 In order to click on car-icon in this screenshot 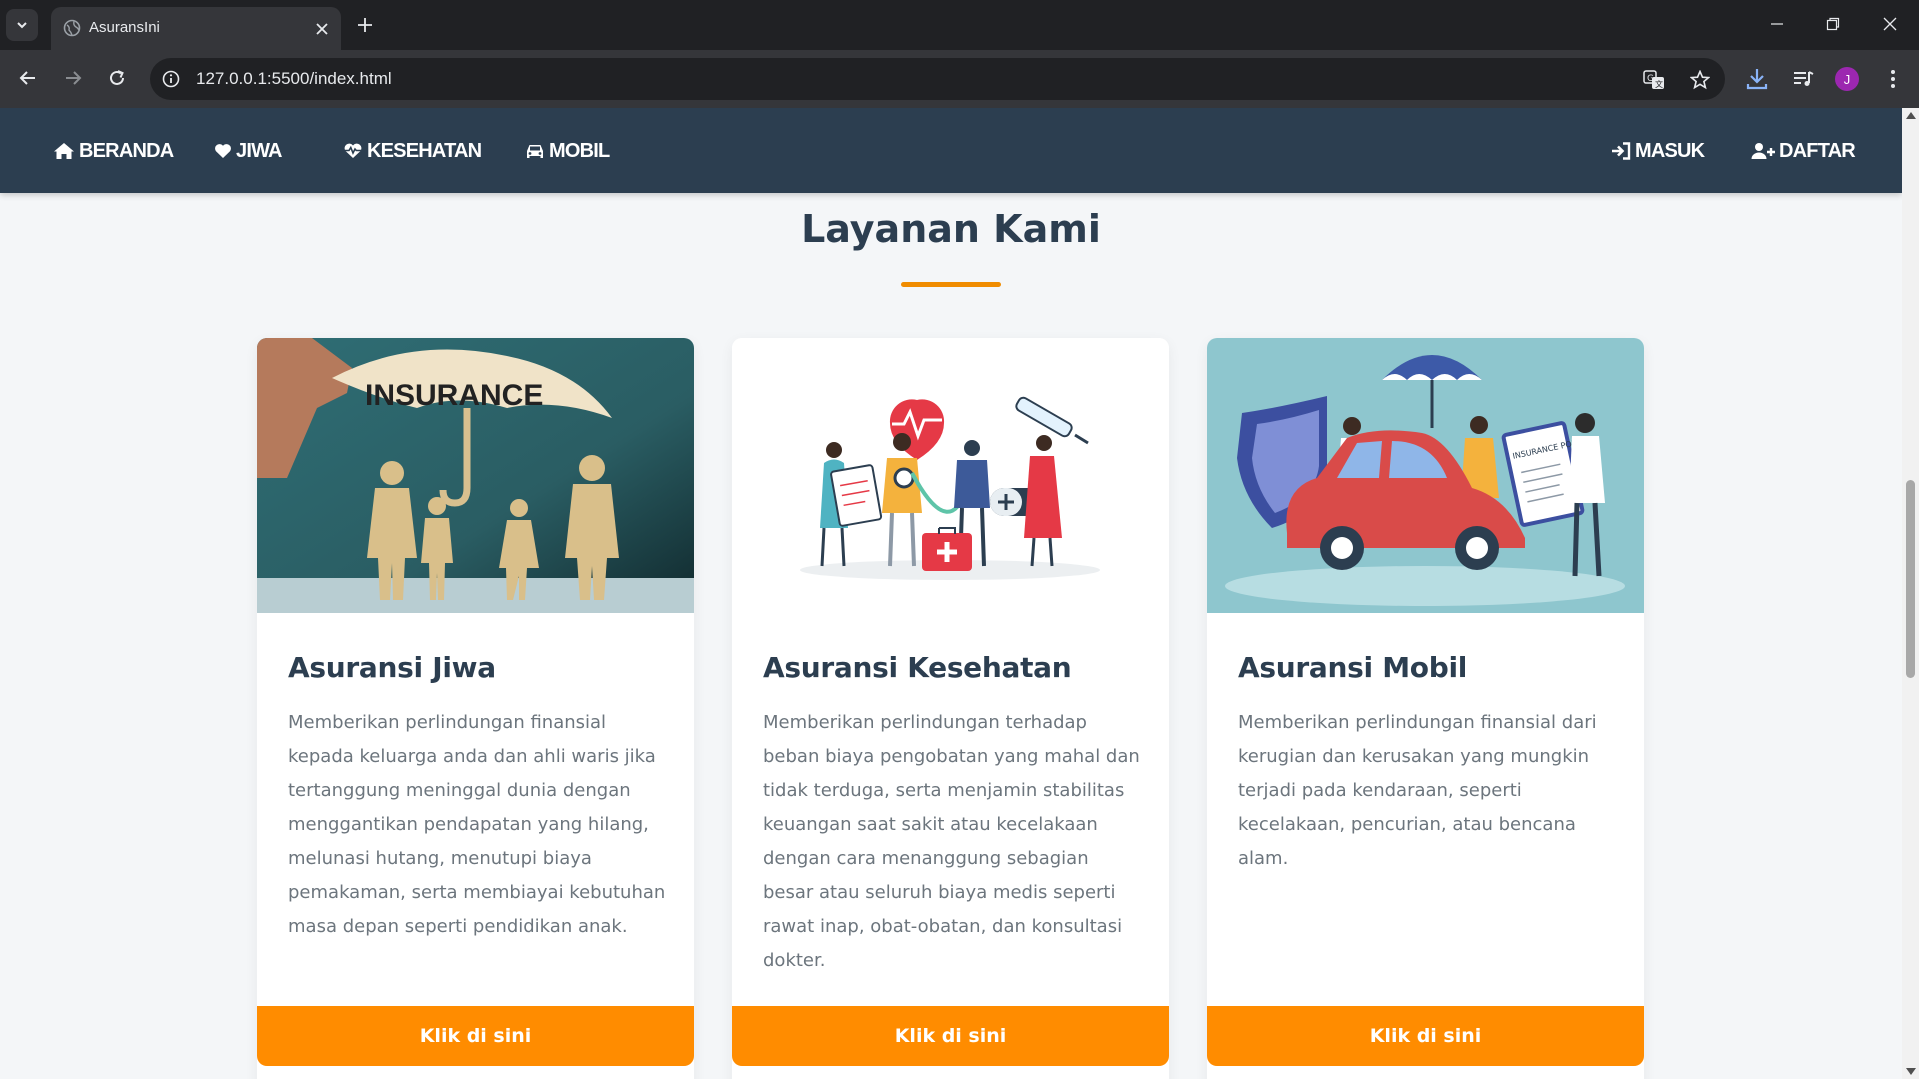, I will do `click(535, 151)`.